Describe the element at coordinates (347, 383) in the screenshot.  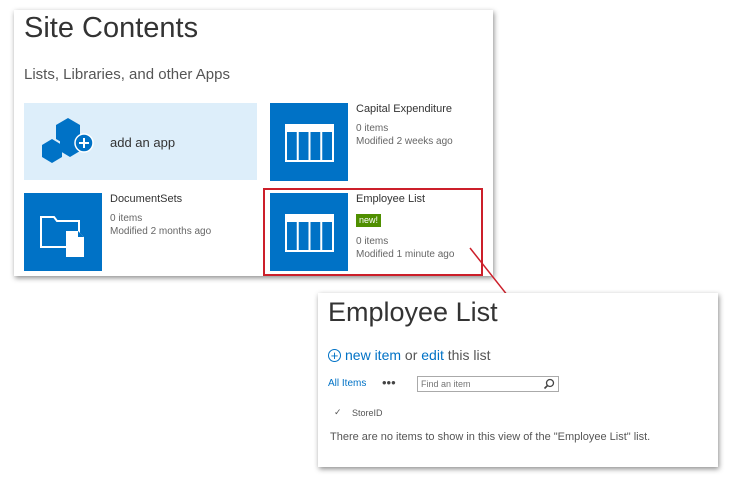
I see `view-all-items: All Items` at that location.